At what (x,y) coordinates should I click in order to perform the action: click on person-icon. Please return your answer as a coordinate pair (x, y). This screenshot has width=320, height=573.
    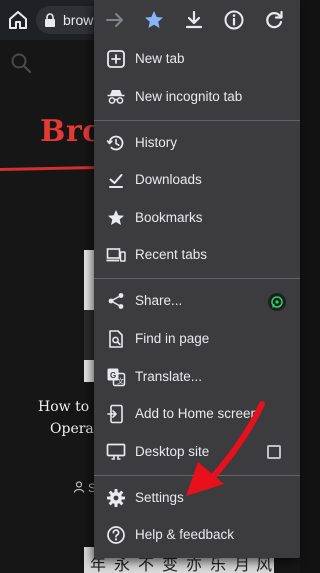
    Looking at the image, I should click on (79, 487).